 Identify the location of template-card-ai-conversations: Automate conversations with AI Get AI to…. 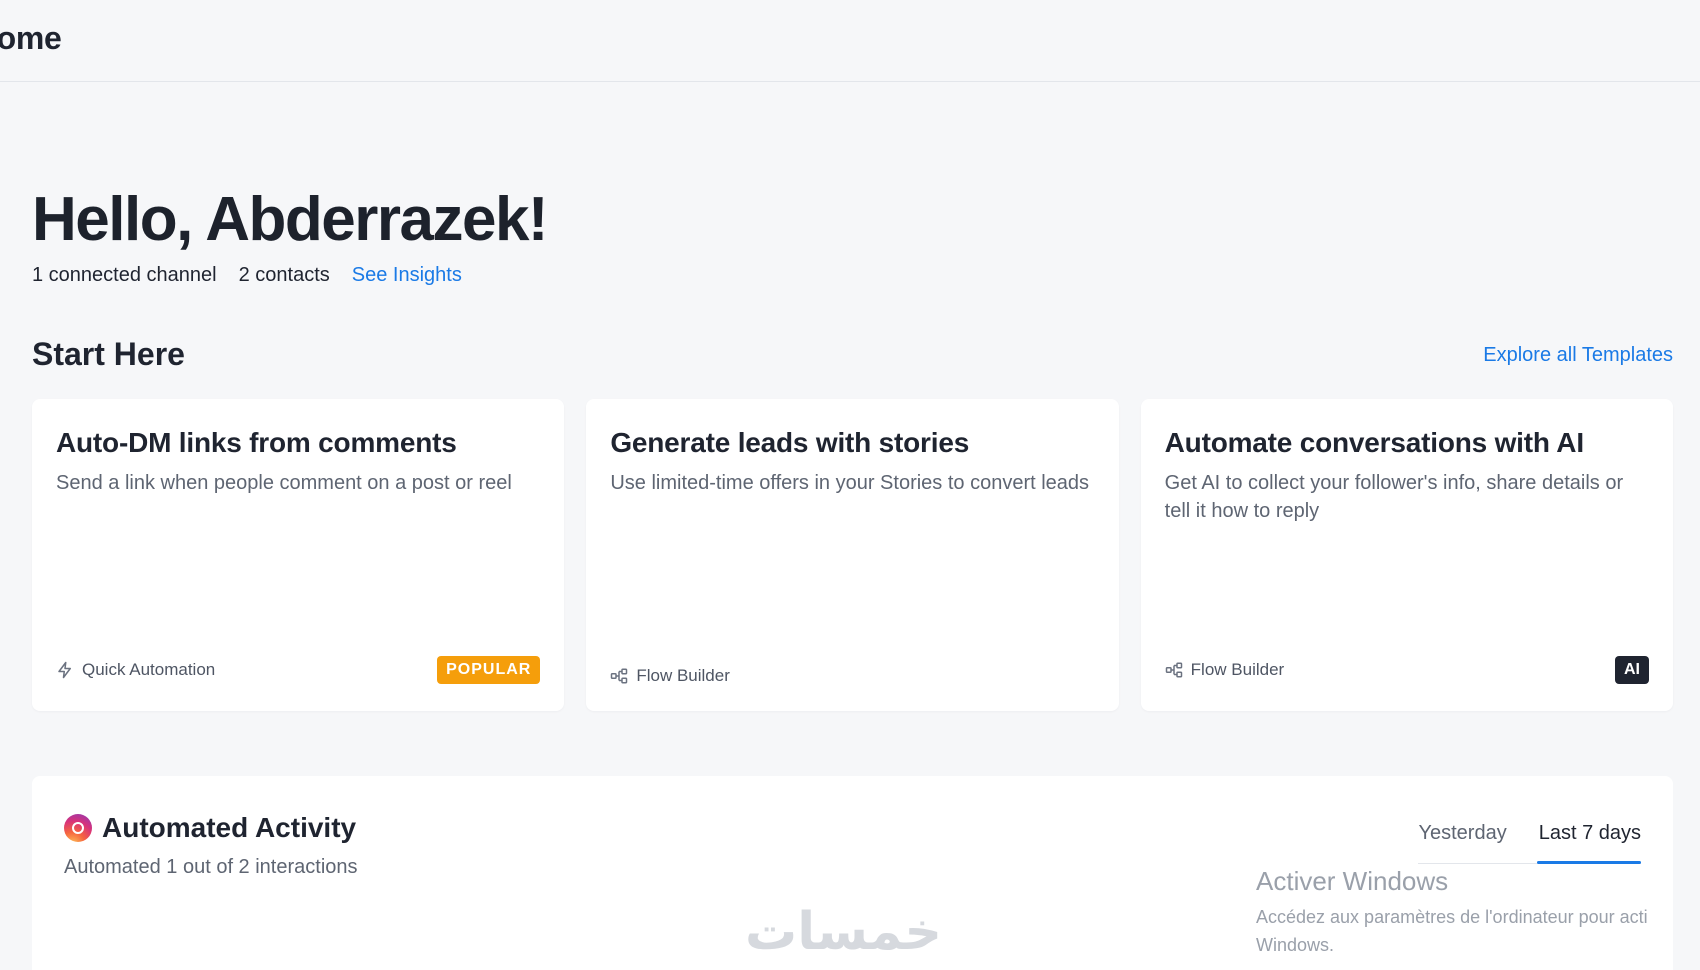
(1406, 555).